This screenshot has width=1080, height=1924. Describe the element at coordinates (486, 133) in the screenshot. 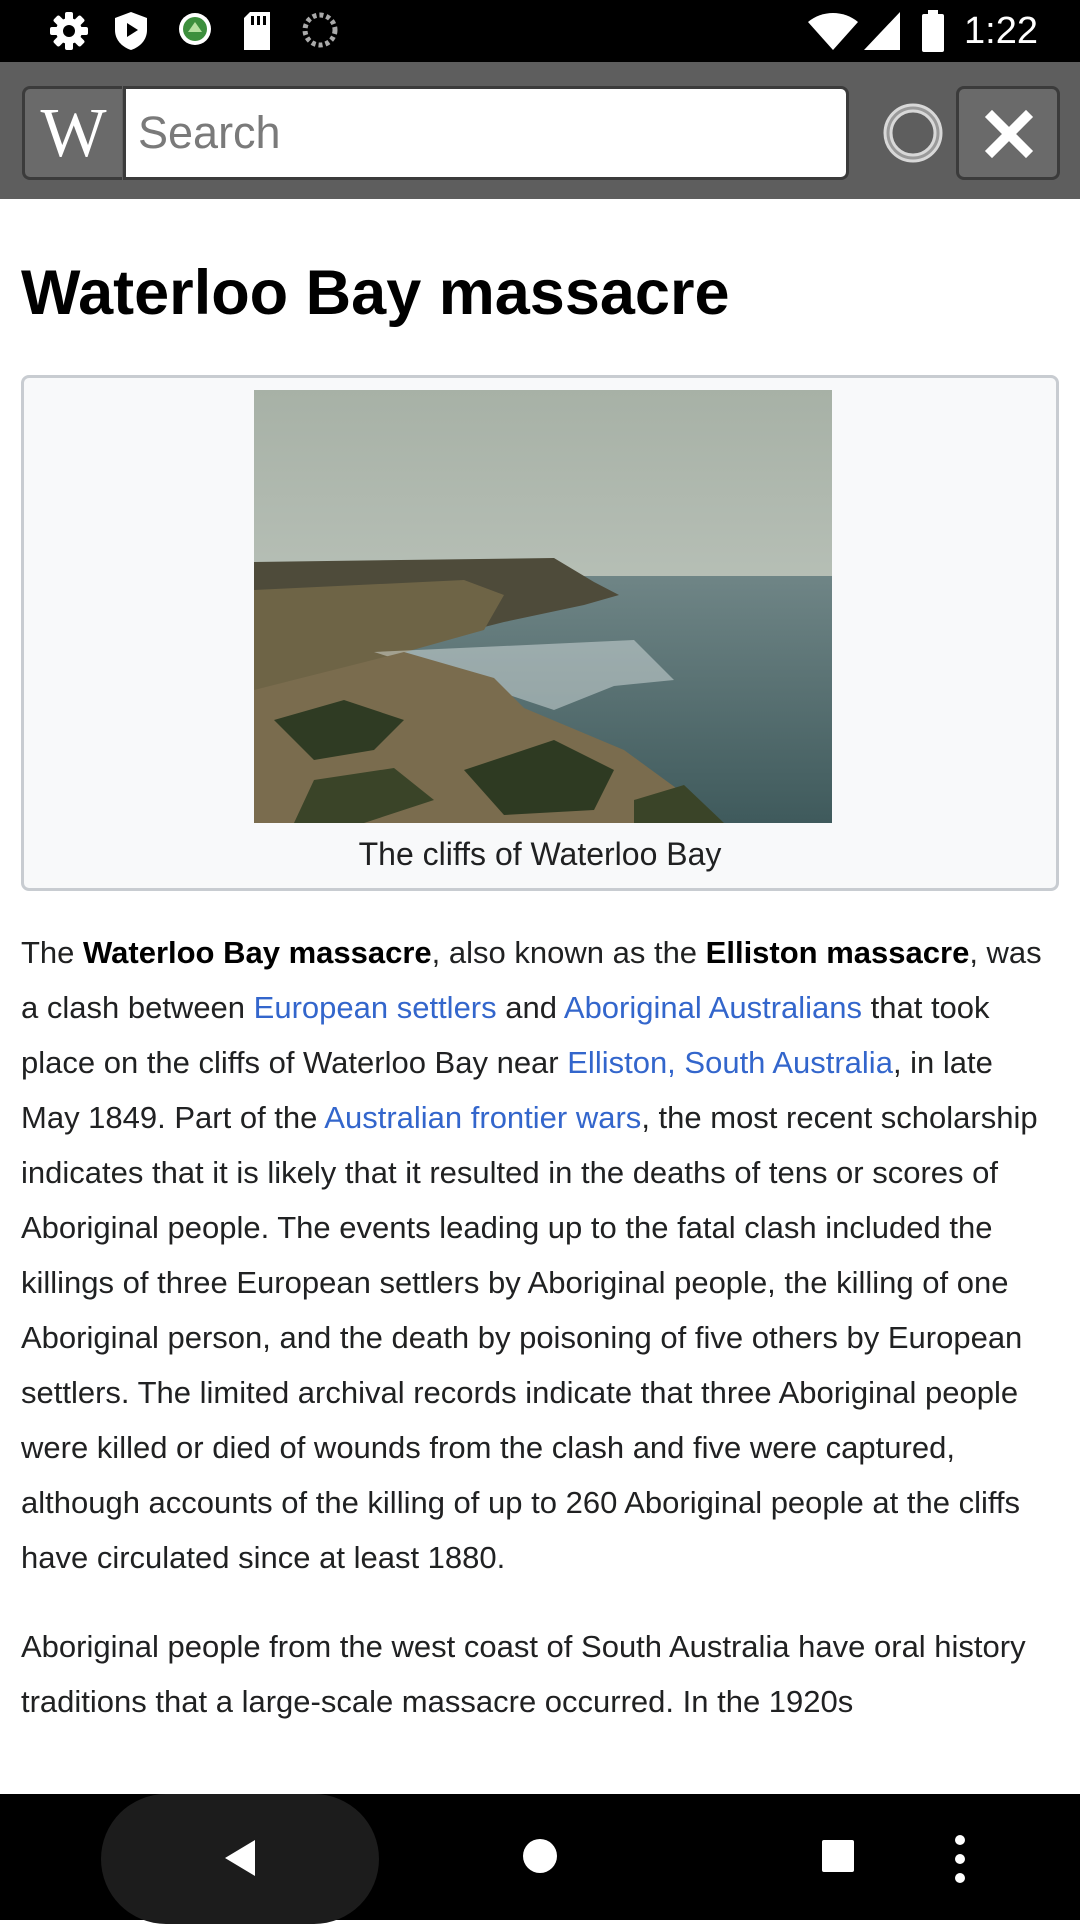

I see `search-input` at that location.